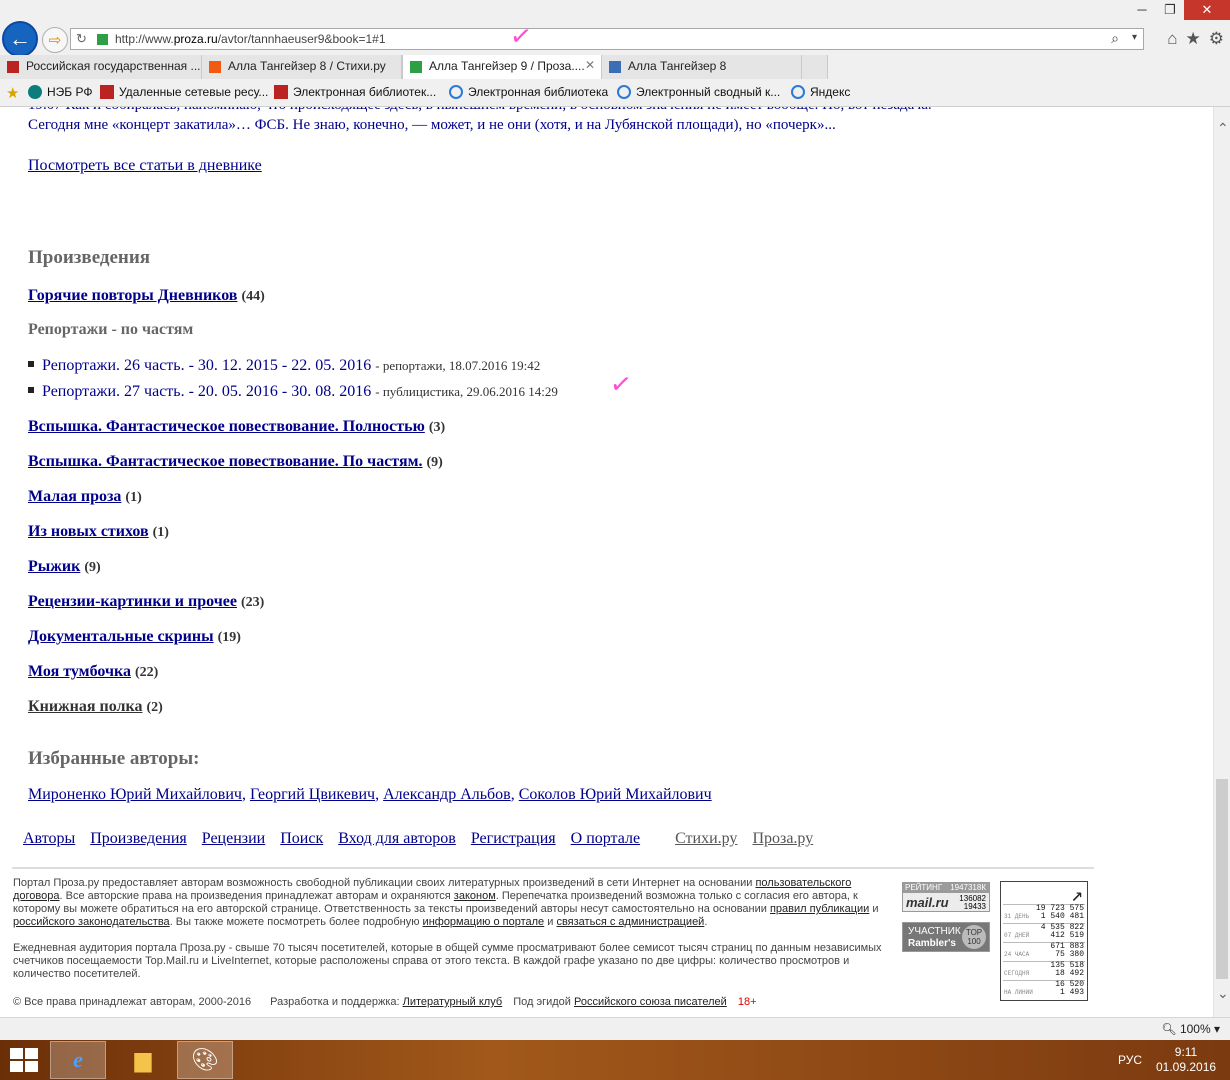 The width and height of the screenshot is (1230, 1080). What do you see at coordinates (553, 868) in the screenshot?
I see `footer-divider` at bounding box center [553, 868].